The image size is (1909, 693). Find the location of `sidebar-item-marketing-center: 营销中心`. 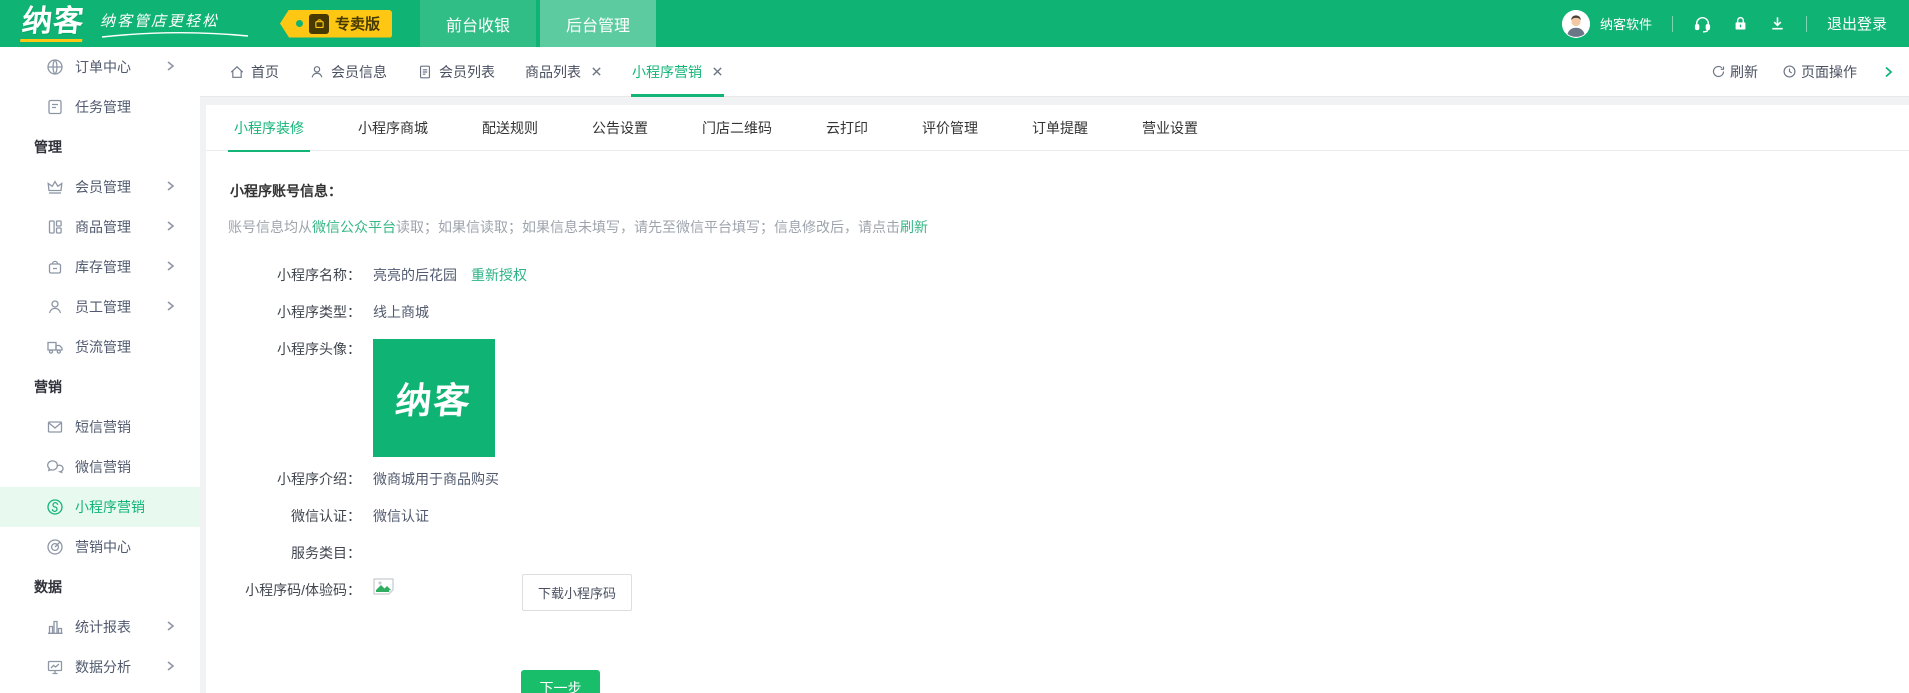

sidebar-item-marketing-center: 营销中心 is located at coordinates (100, 547).